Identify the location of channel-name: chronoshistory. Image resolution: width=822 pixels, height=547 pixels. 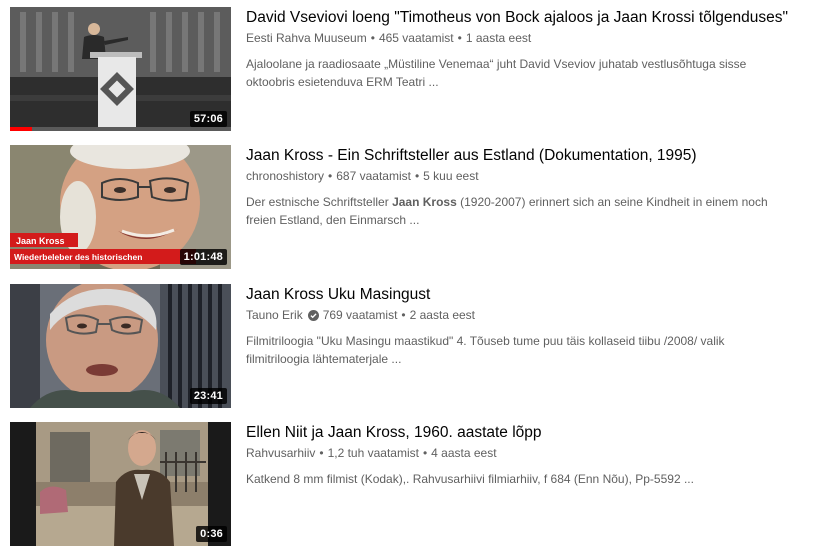
(285, 176).